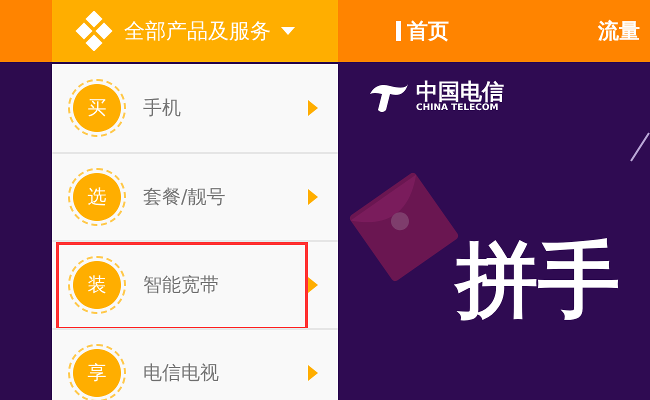 The height and width of the screenshot is (400, 650). What do you see at coordinates (97, 197) in the screenshot?
I see `badge-circle: 选` at bounding box center [97, 197].